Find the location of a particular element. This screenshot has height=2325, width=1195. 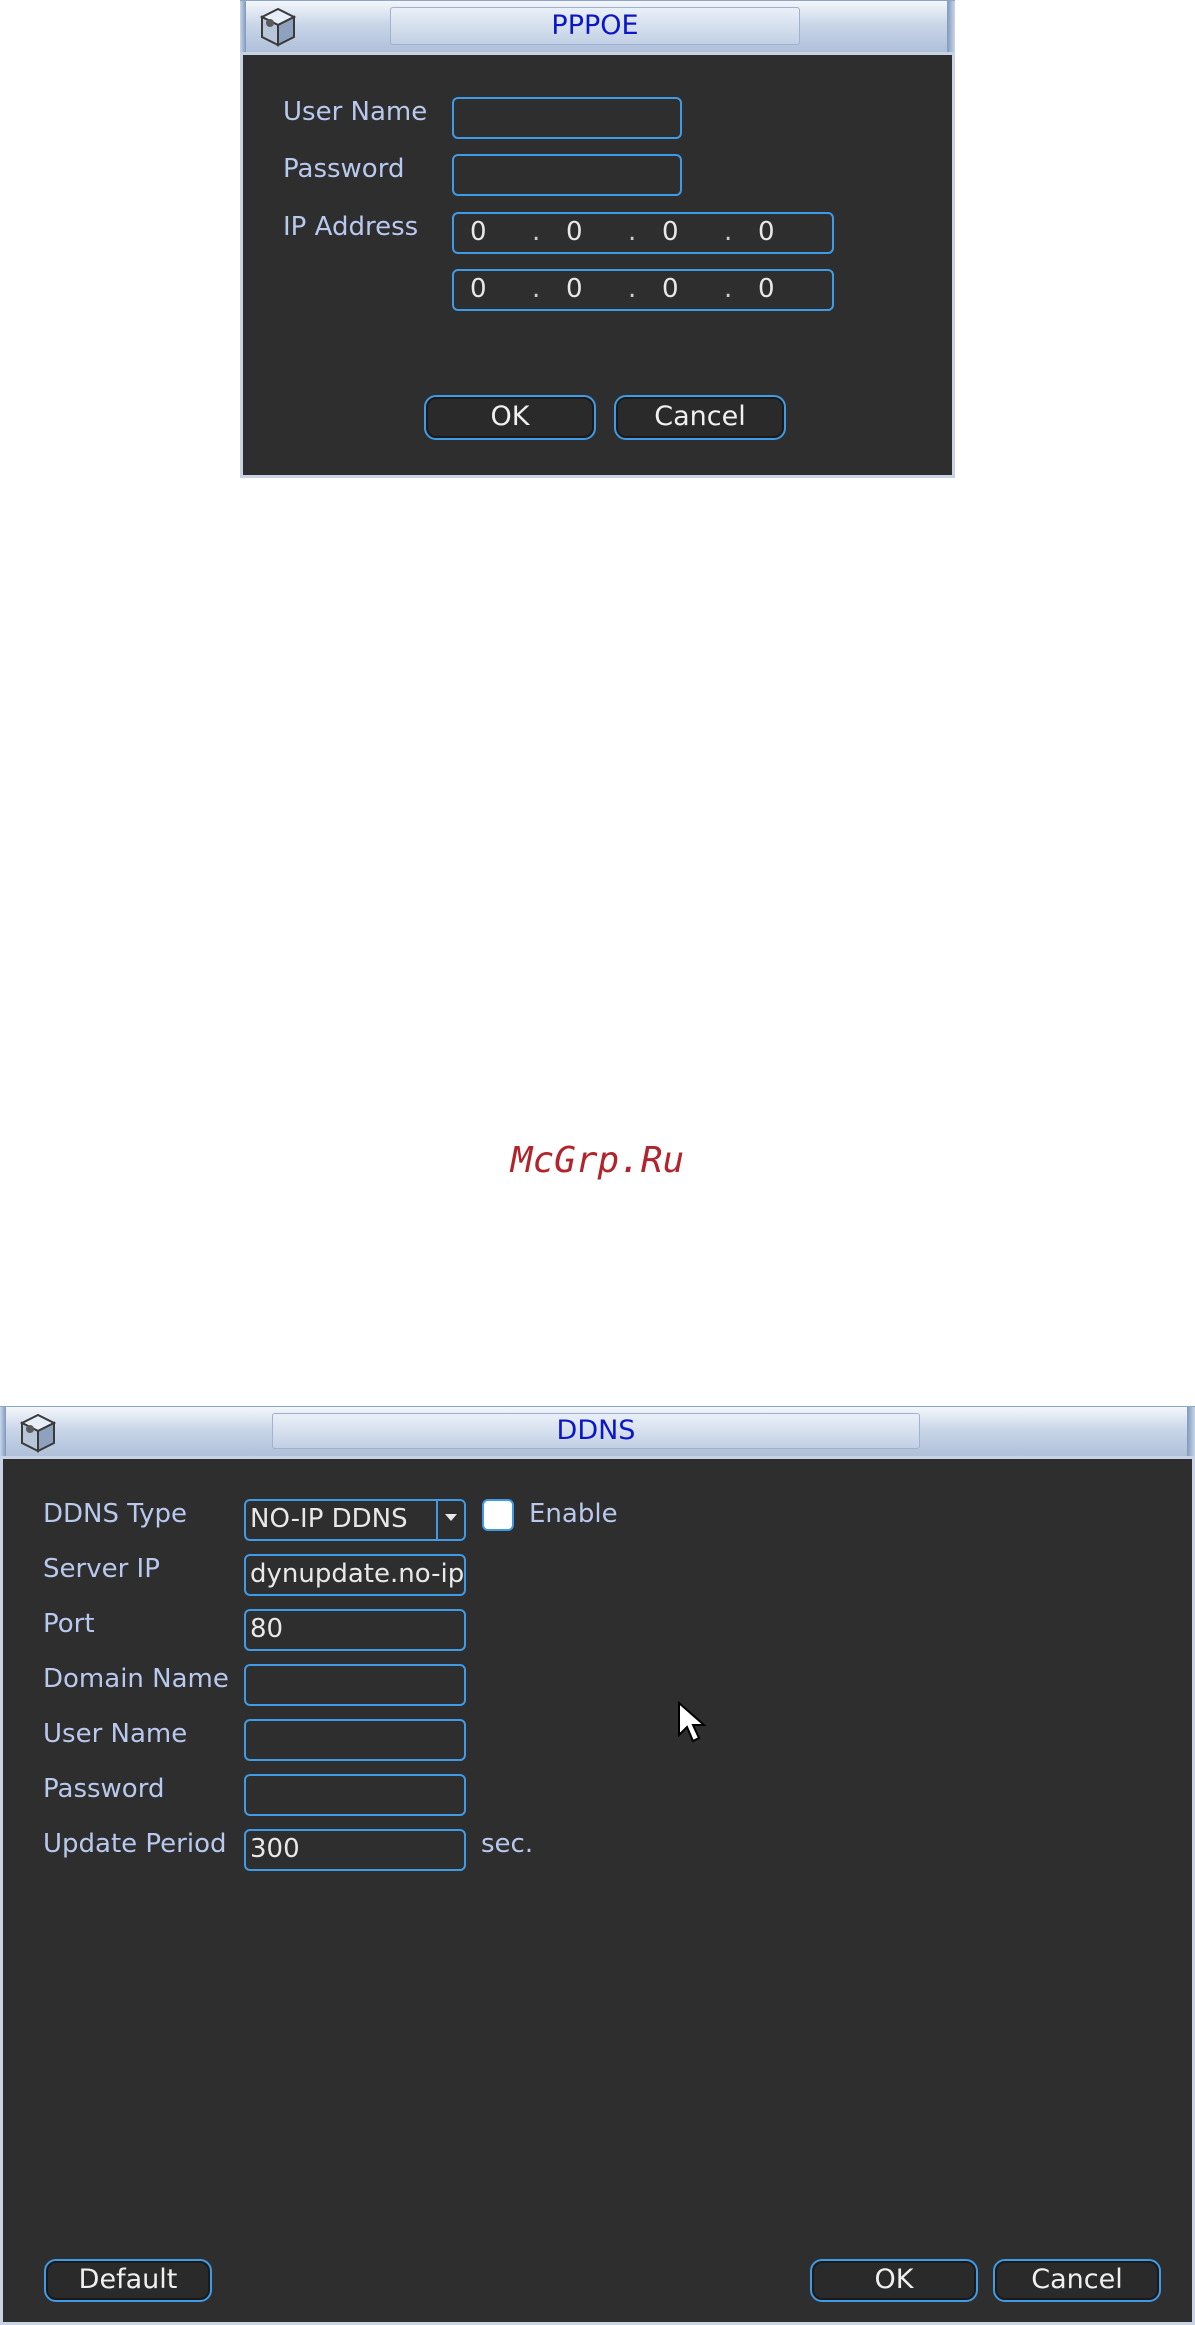

ddns-type-value: NO-IP DDNS is located at coordinates (329, 1519).